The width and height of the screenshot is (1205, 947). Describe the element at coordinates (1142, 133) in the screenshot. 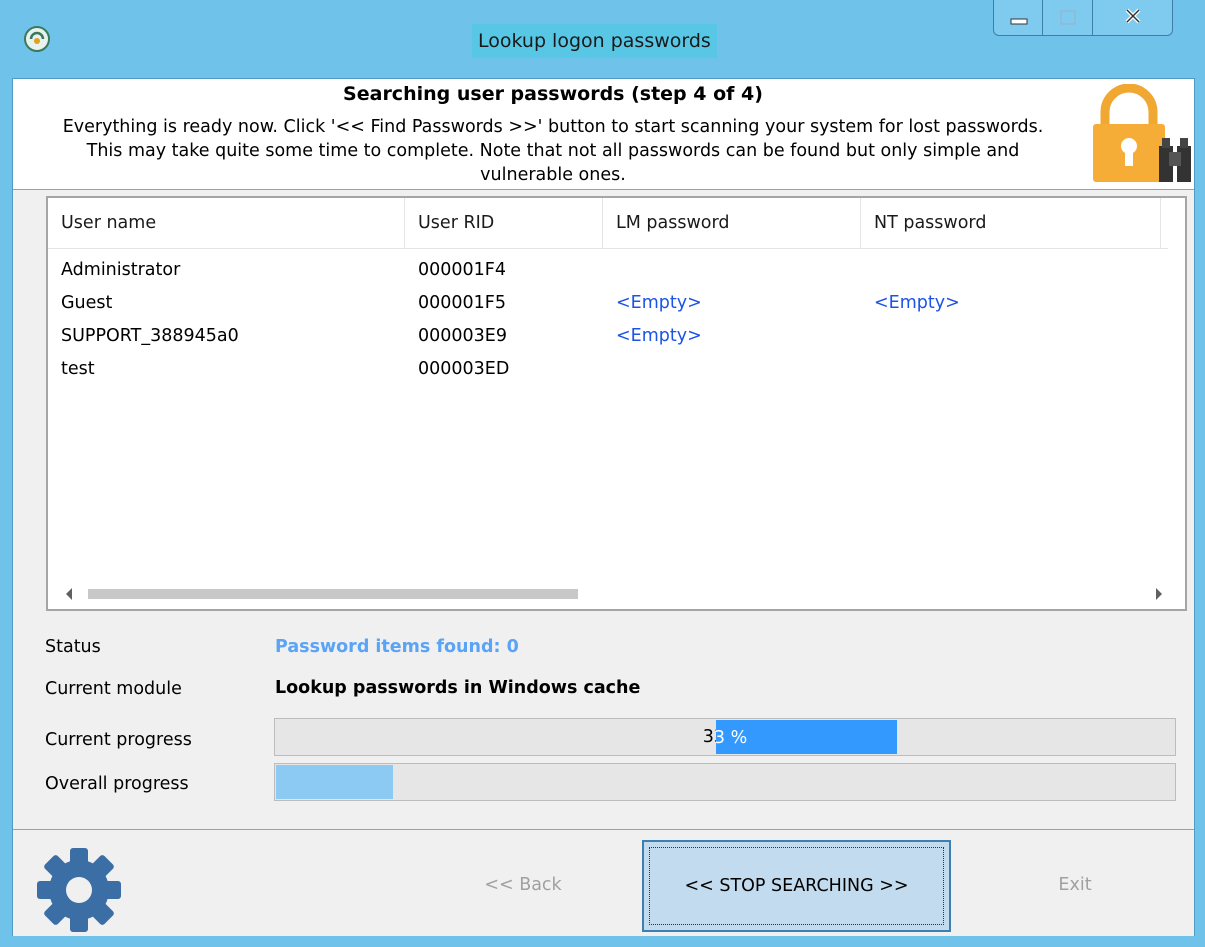

I see `lock-binoculars-icon` at that location.